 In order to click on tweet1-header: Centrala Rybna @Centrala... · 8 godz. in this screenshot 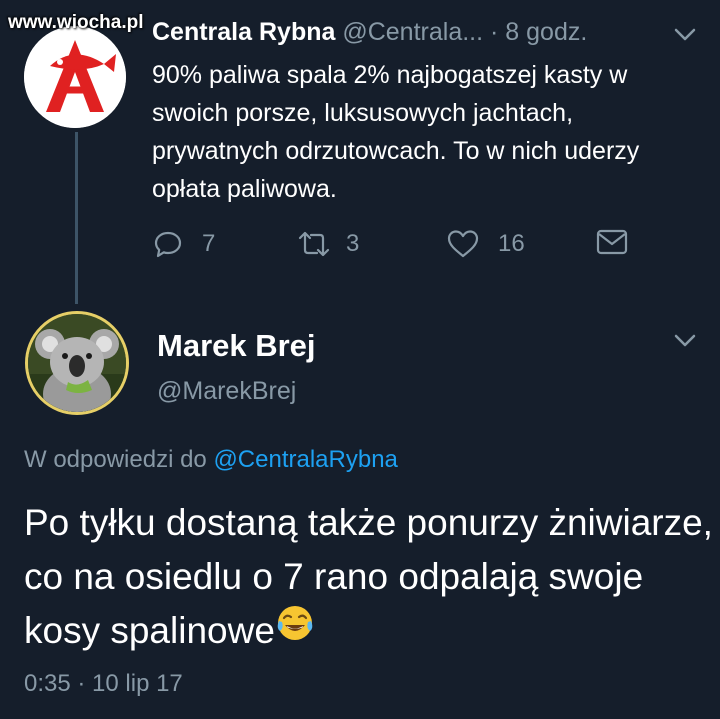, I will do `click(369, 32)`.